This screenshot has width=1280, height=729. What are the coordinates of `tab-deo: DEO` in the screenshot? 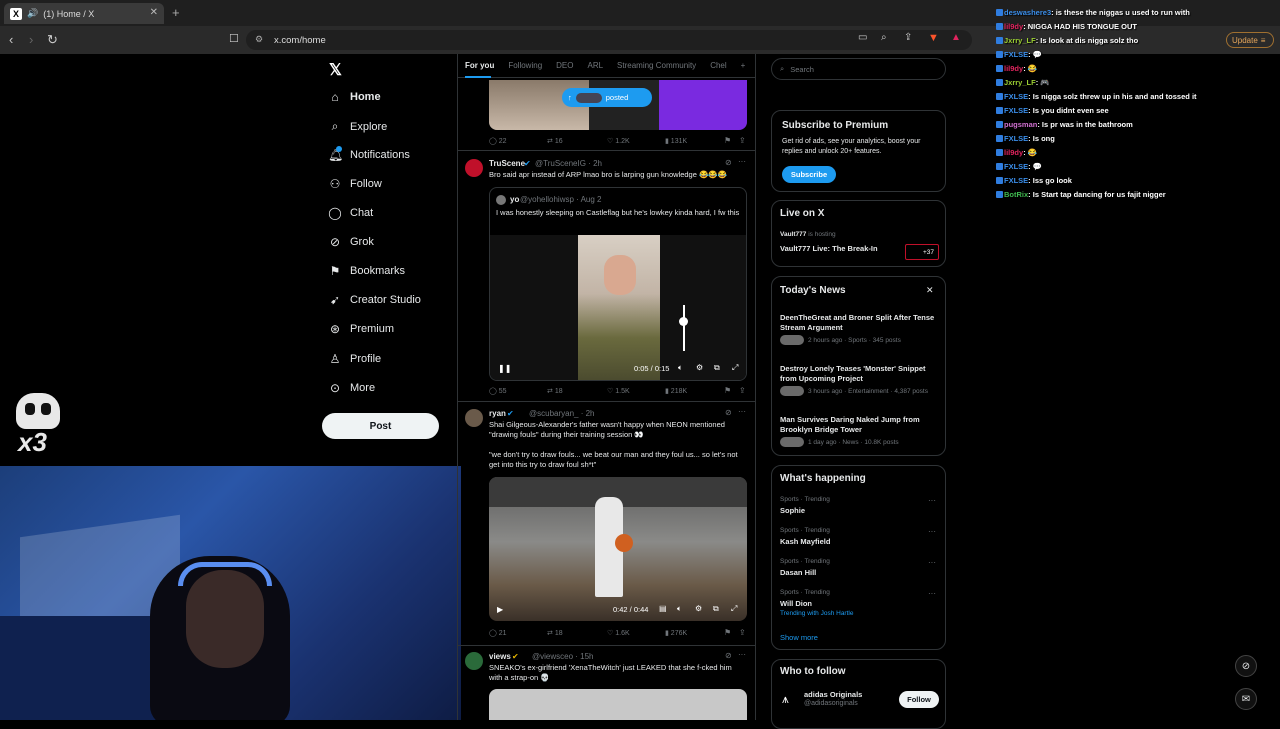 It's located at (564, 65).